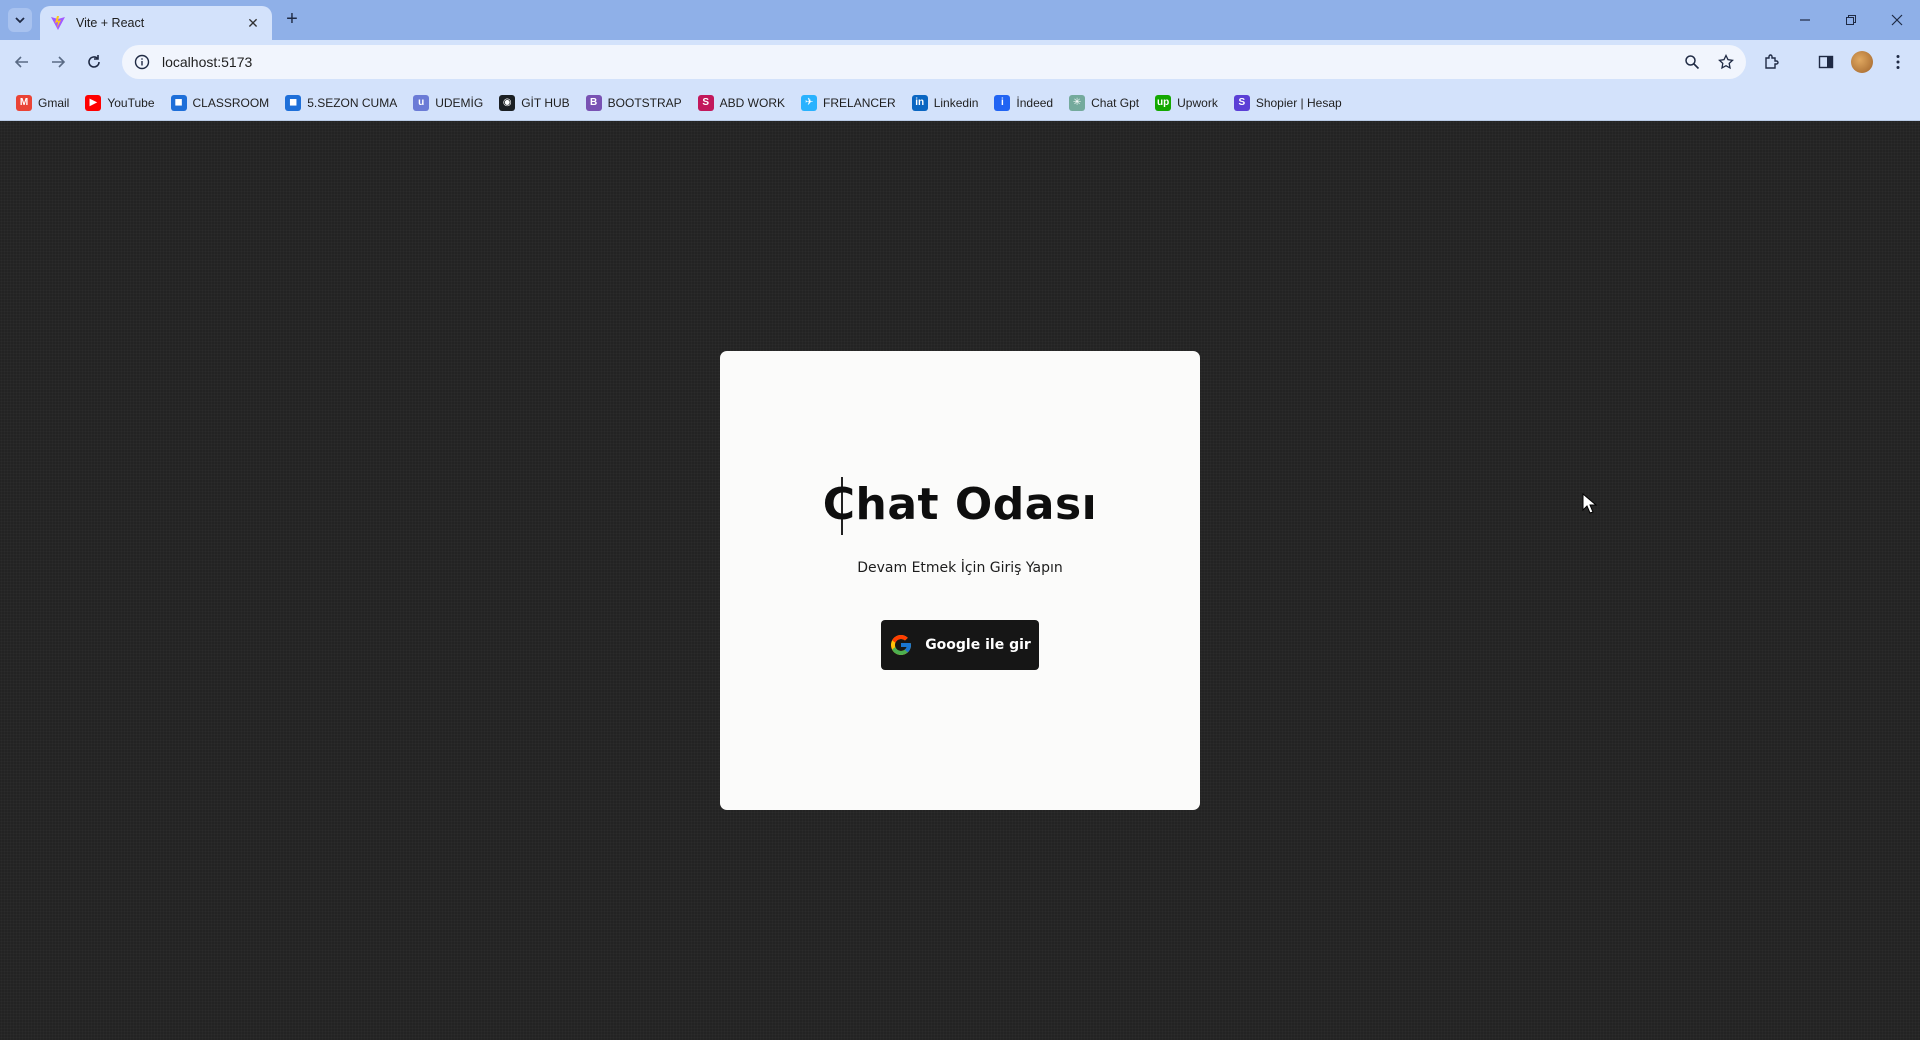 This screenshot has height=1040, width=1920. Describe the element at coordinates (1241, 102) in the screenshot. I see `shopier-icon: S` at that location.